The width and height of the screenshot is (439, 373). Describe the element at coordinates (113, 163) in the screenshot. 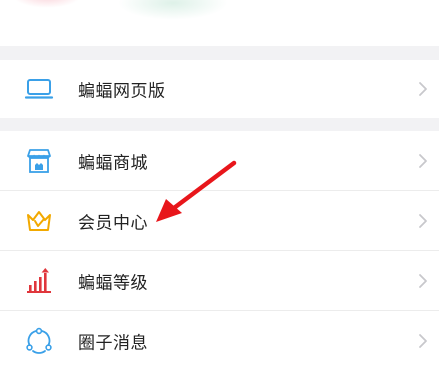

I see `menu-item-label: 蝙蝠商城` at that location.